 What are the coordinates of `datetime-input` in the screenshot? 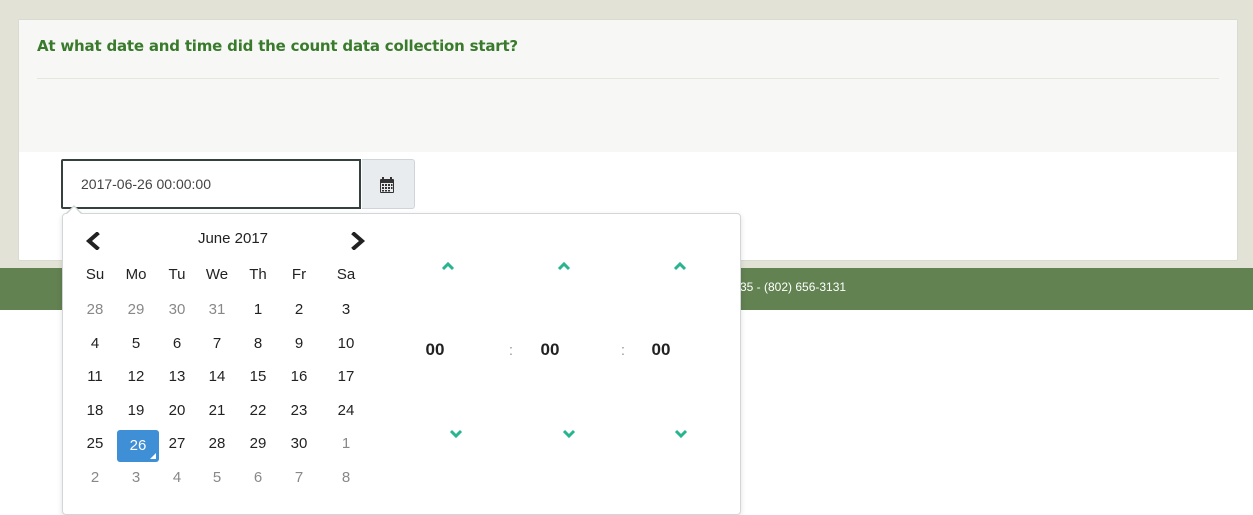 It's located at (211, 184).